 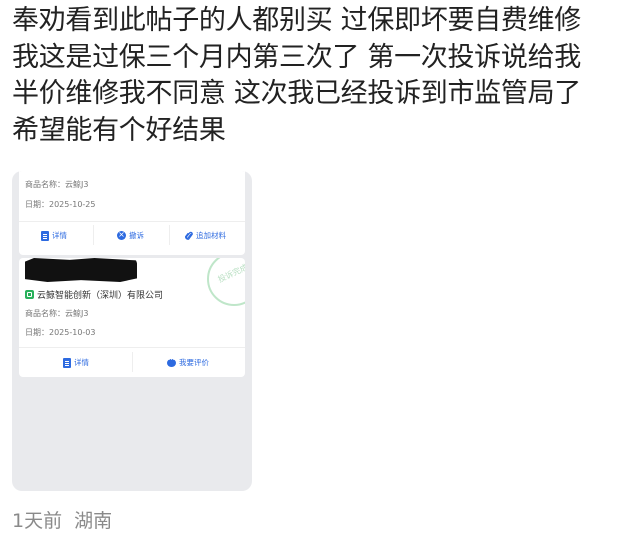 I want to click on revoke-button: 撤诉, so click(x=130, y=235).